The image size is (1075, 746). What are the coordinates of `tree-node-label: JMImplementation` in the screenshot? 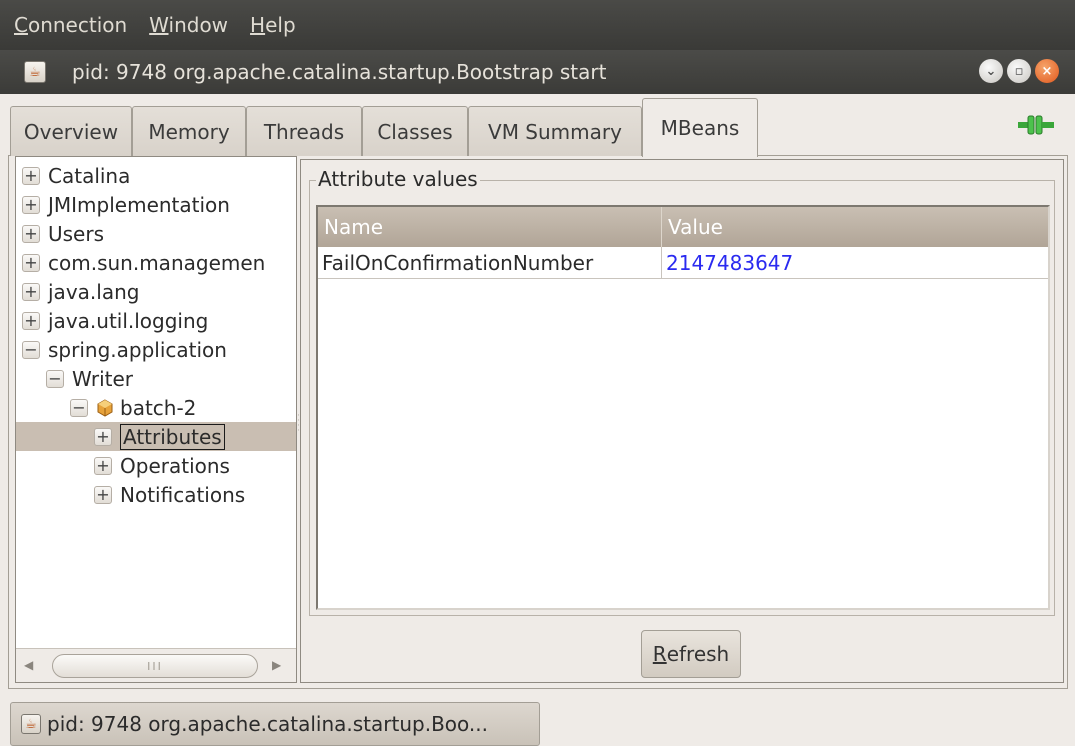 It's located at (139, 204).